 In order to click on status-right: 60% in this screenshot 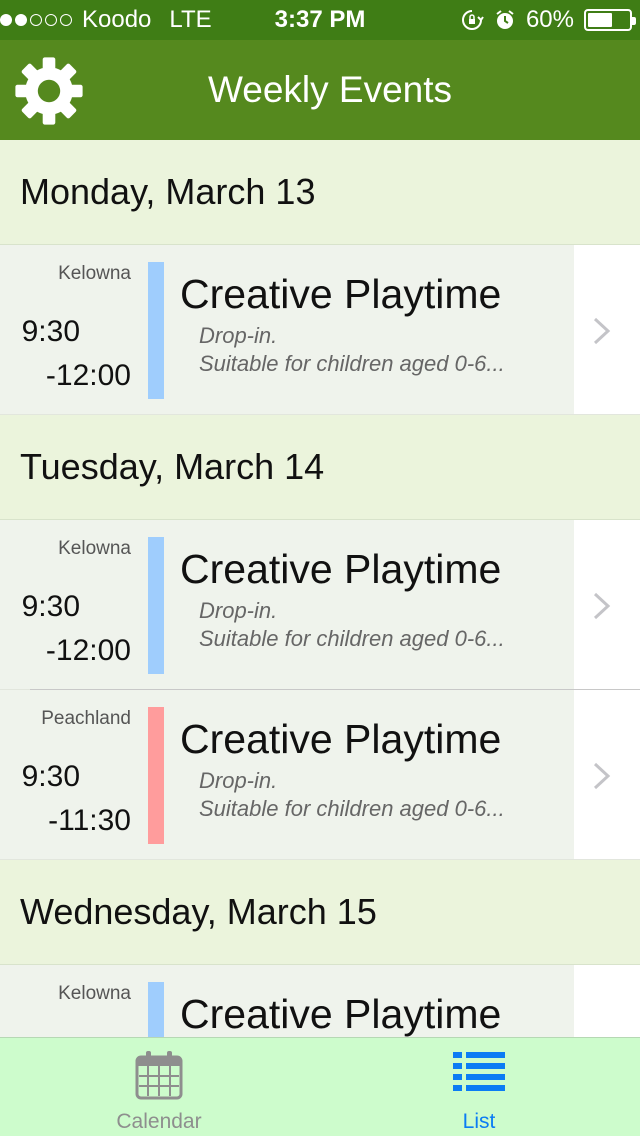, I will do `click(548, 20)`.